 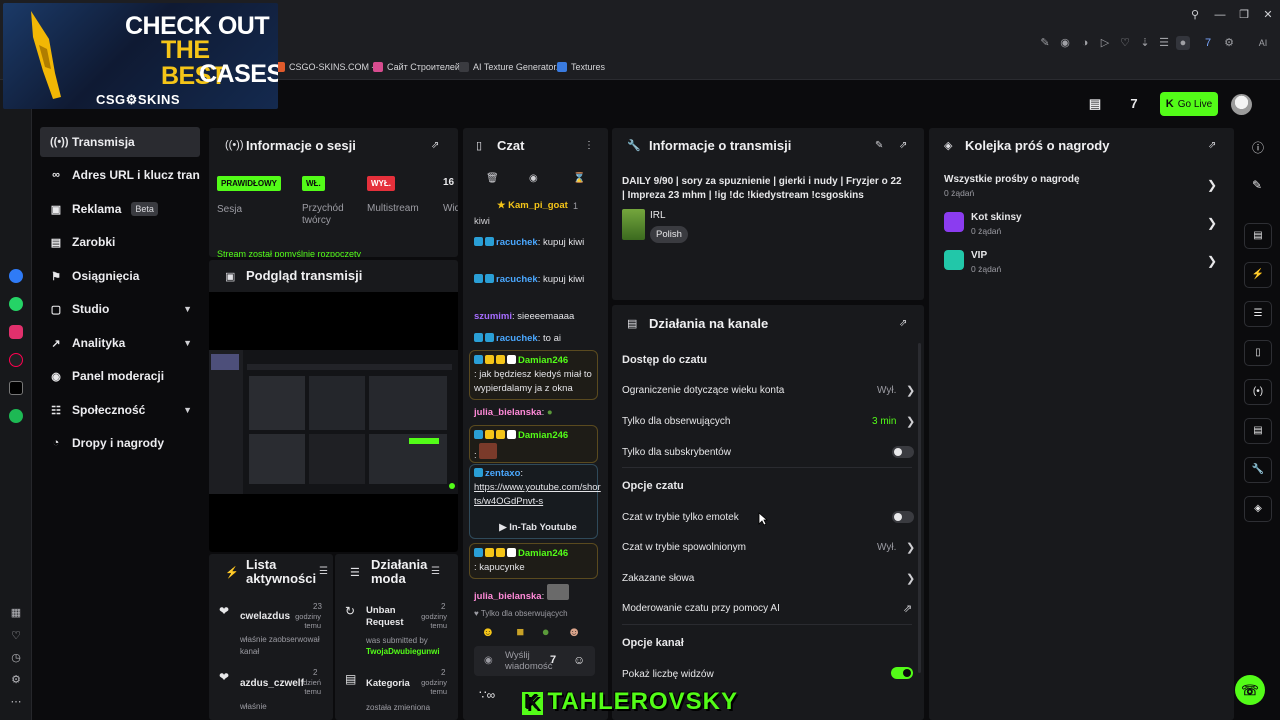 I want to click on trash-icon: 🗑, so click(x=492, y=178).